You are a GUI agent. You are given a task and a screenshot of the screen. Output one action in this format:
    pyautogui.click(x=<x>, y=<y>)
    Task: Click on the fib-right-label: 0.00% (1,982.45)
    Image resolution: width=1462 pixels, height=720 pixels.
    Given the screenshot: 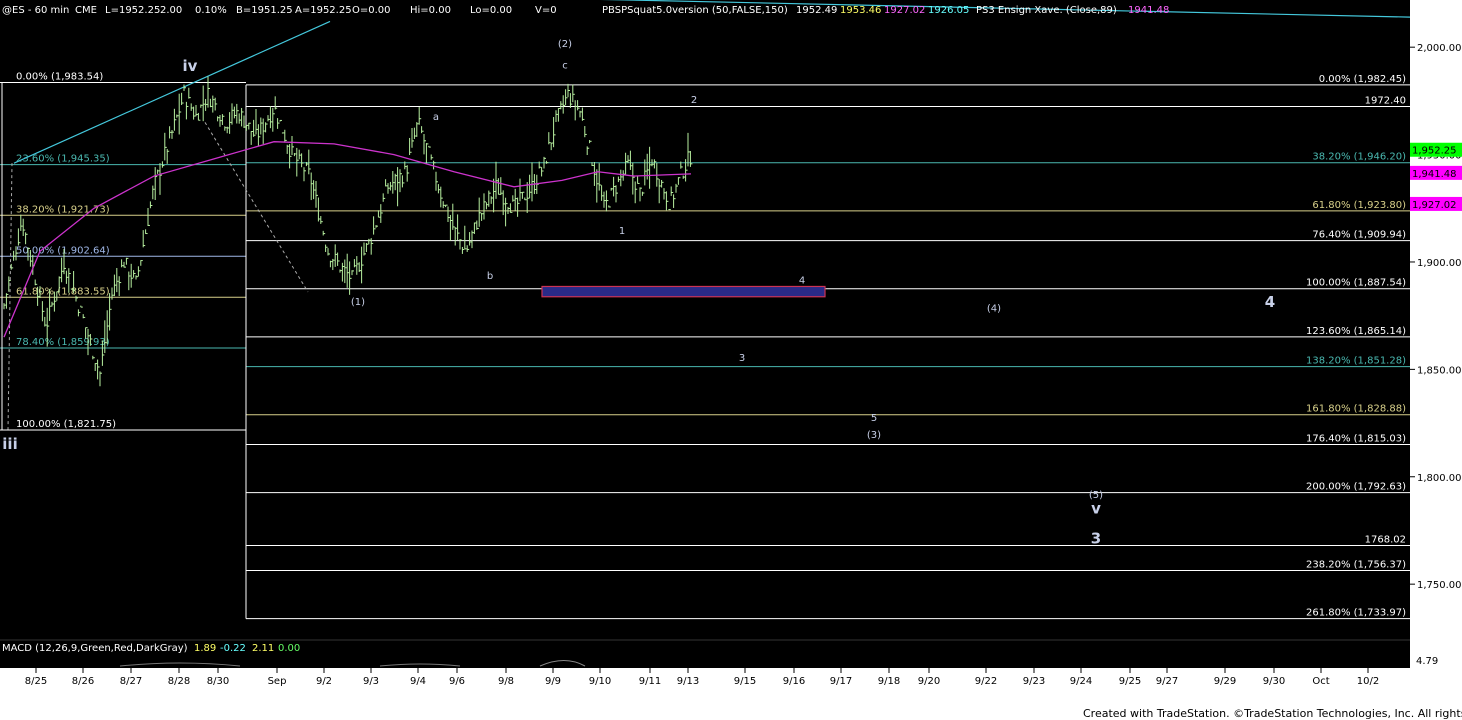 What is the action you would take?
    pyautogui.click(x=1362, y=79)
    